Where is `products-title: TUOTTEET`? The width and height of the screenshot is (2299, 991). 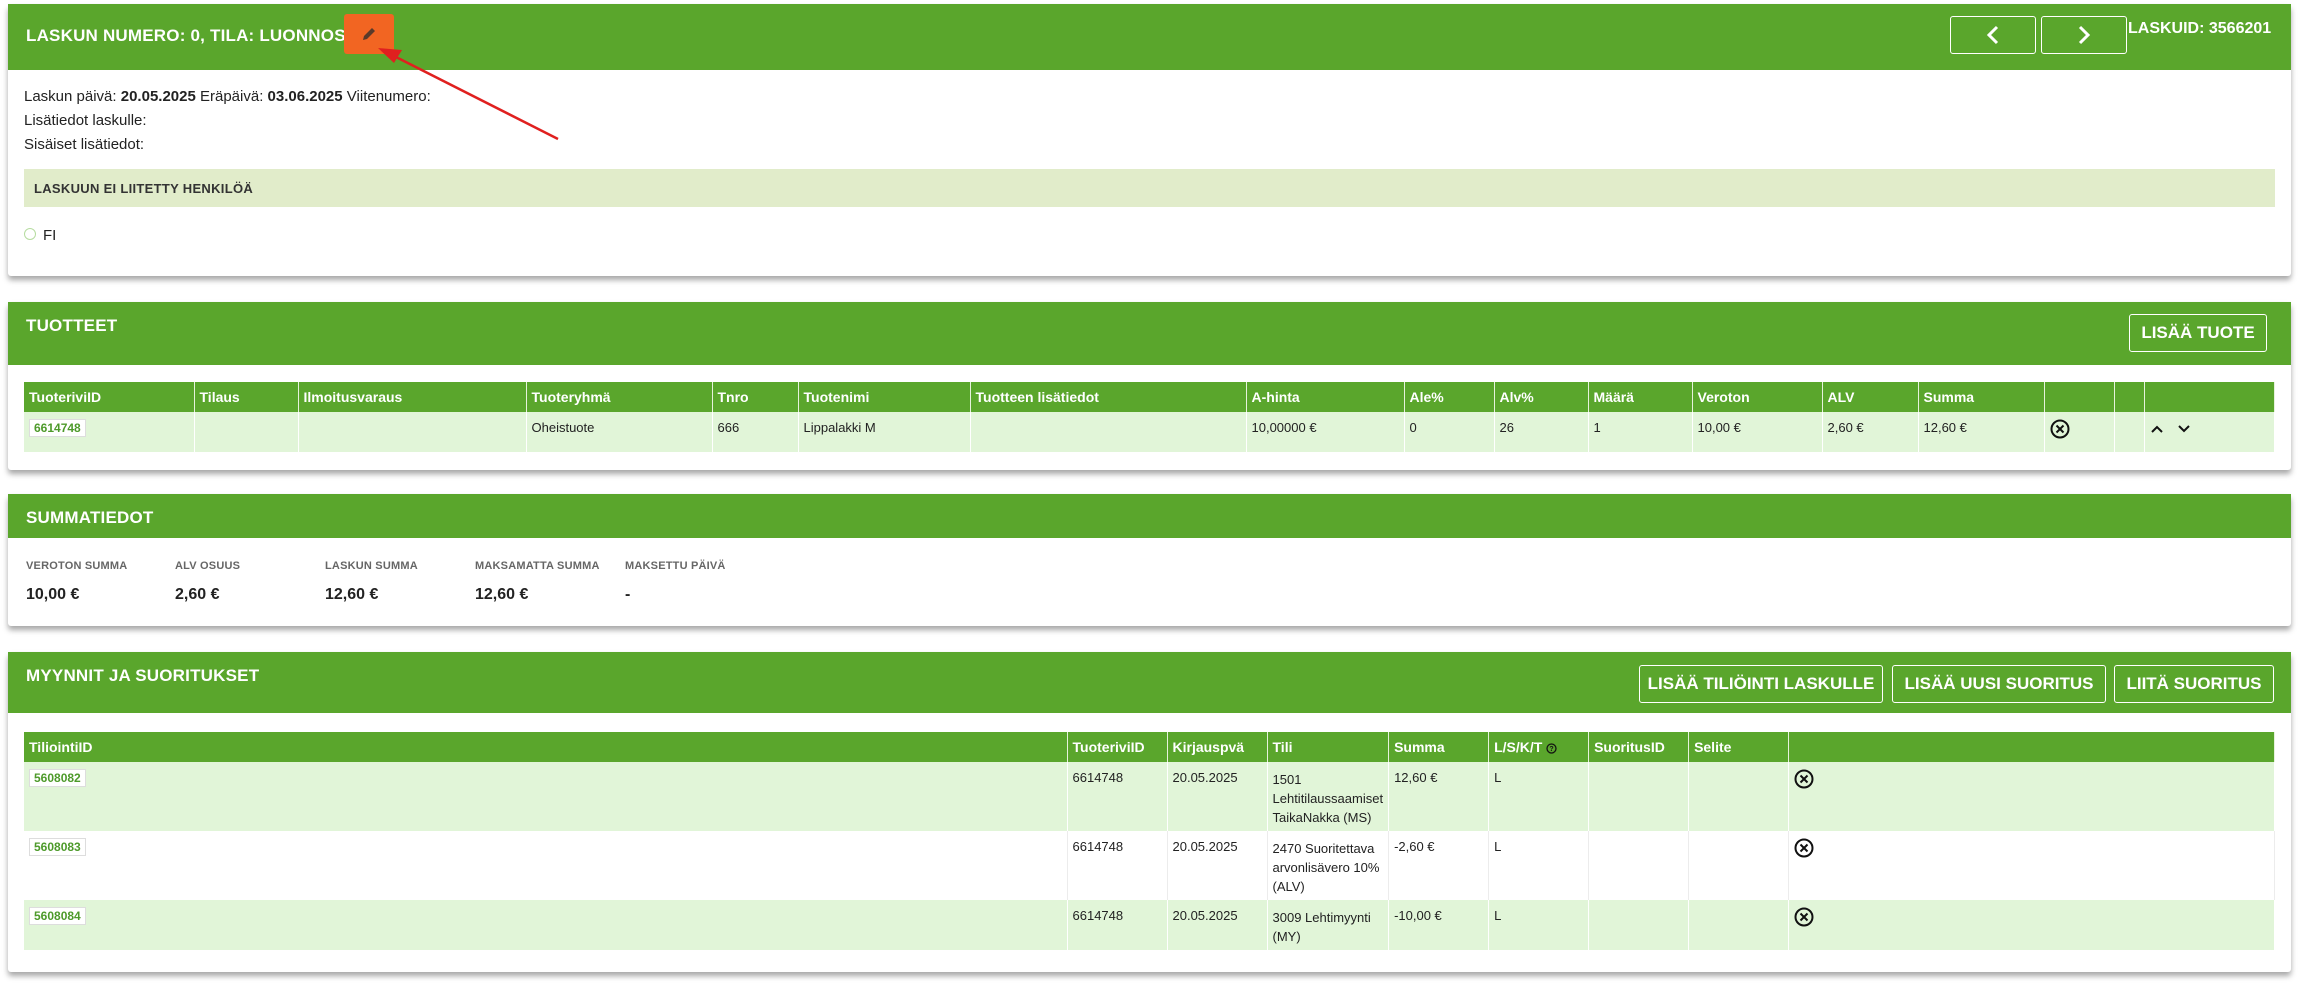
products-title: TUOTTEET is located at coordinates (72, 325).